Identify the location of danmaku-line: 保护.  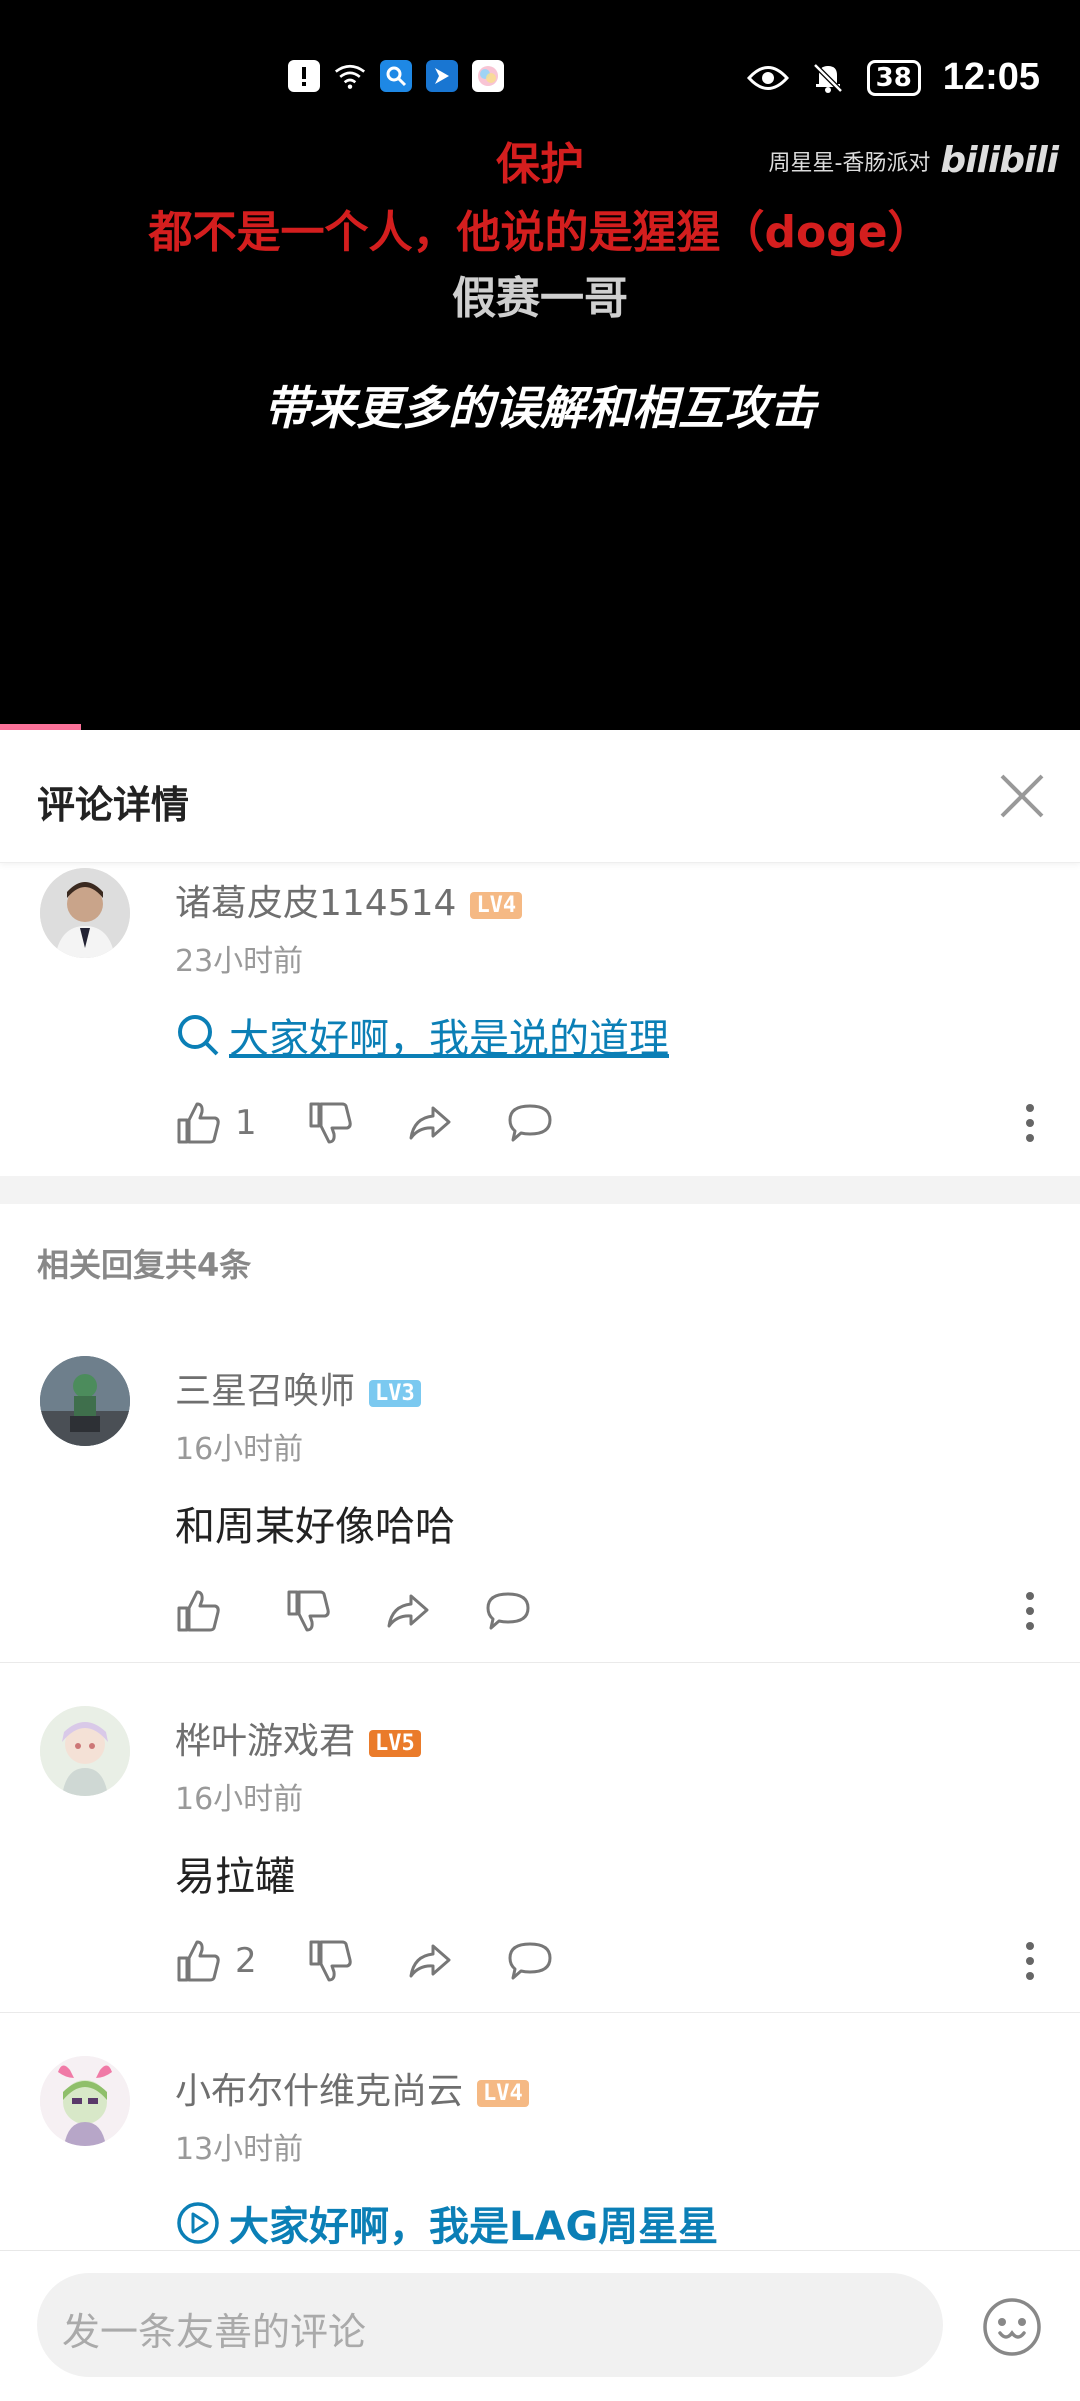
(540, 164).